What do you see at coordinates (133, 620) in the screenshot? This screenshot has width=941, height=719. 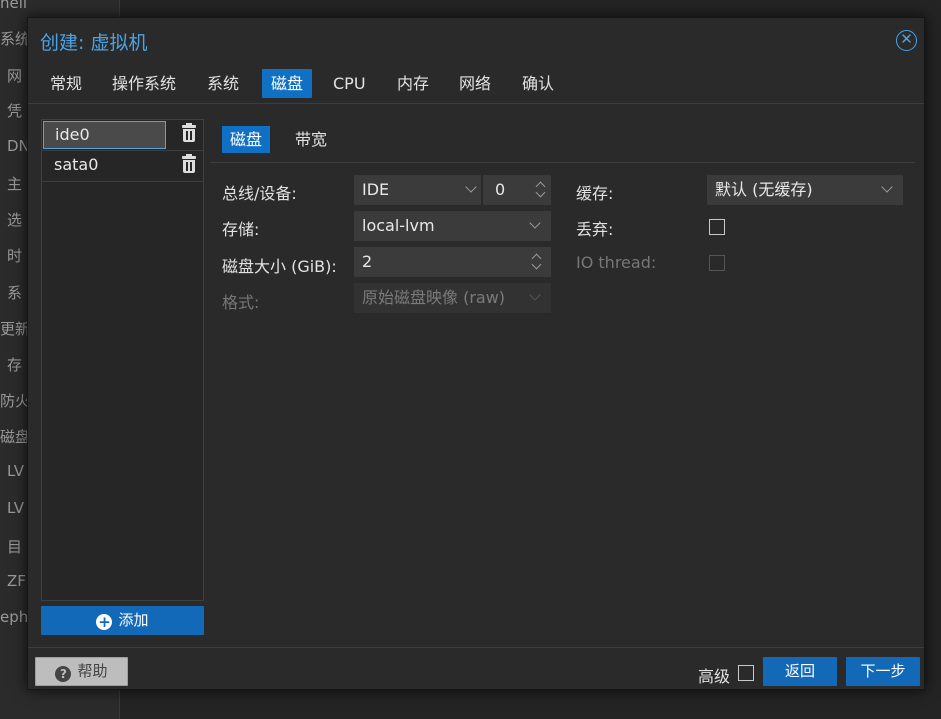 I see `add-disk-label: 添加` at bounding box center [133, 620].